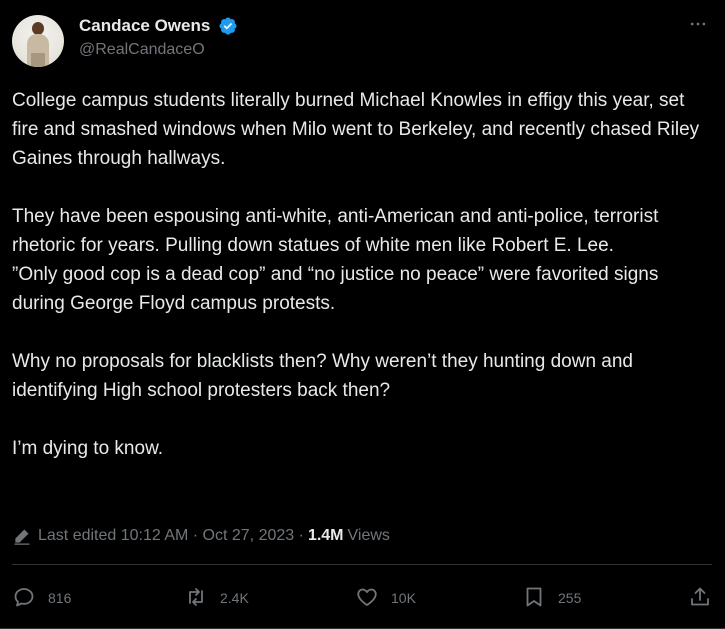 The image size is (725, 629). What do you see at coordinates (540, 598) in the screenshot?
I see `bookmark-icon` at bounding box center [540, 598].